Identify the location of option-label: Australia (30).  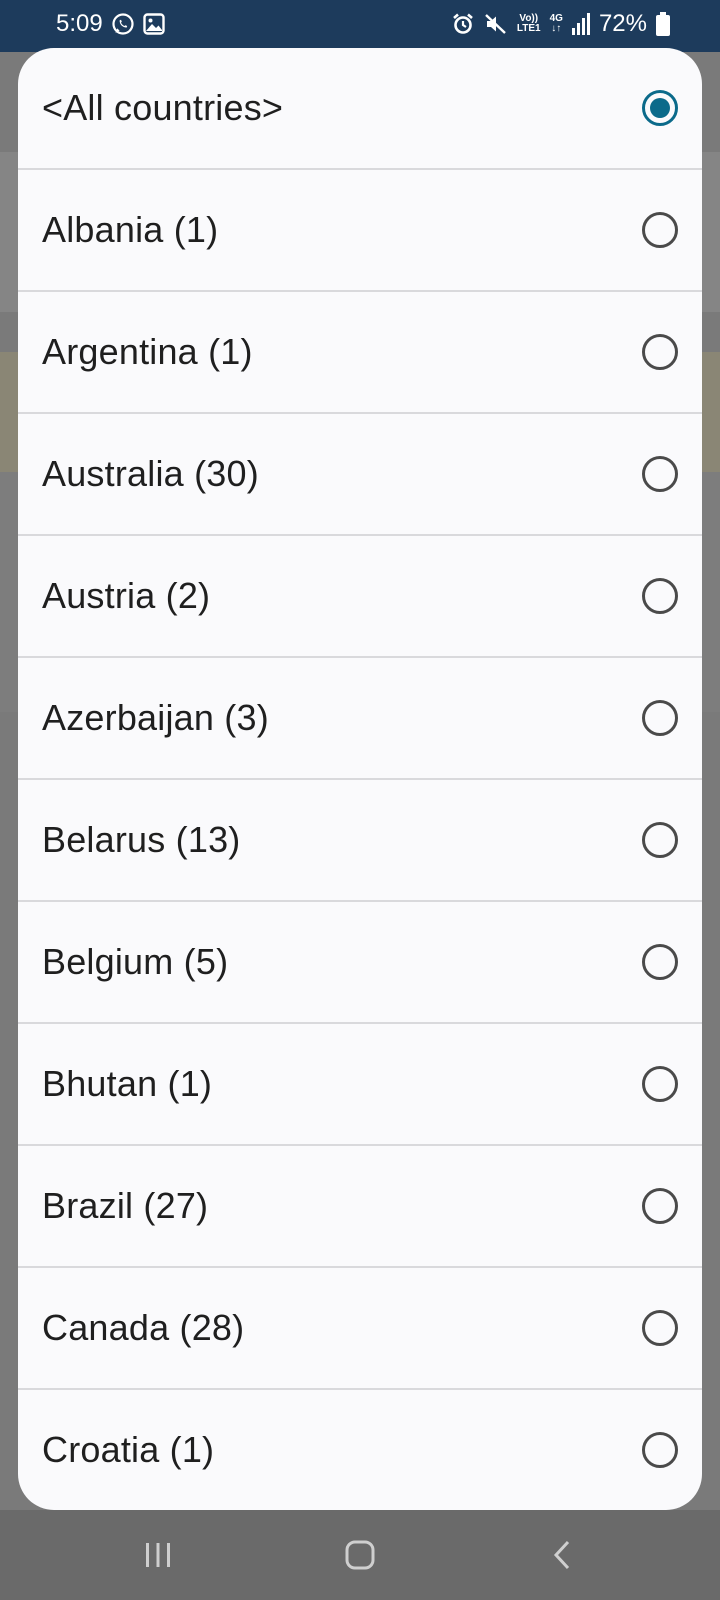
(150, 473).